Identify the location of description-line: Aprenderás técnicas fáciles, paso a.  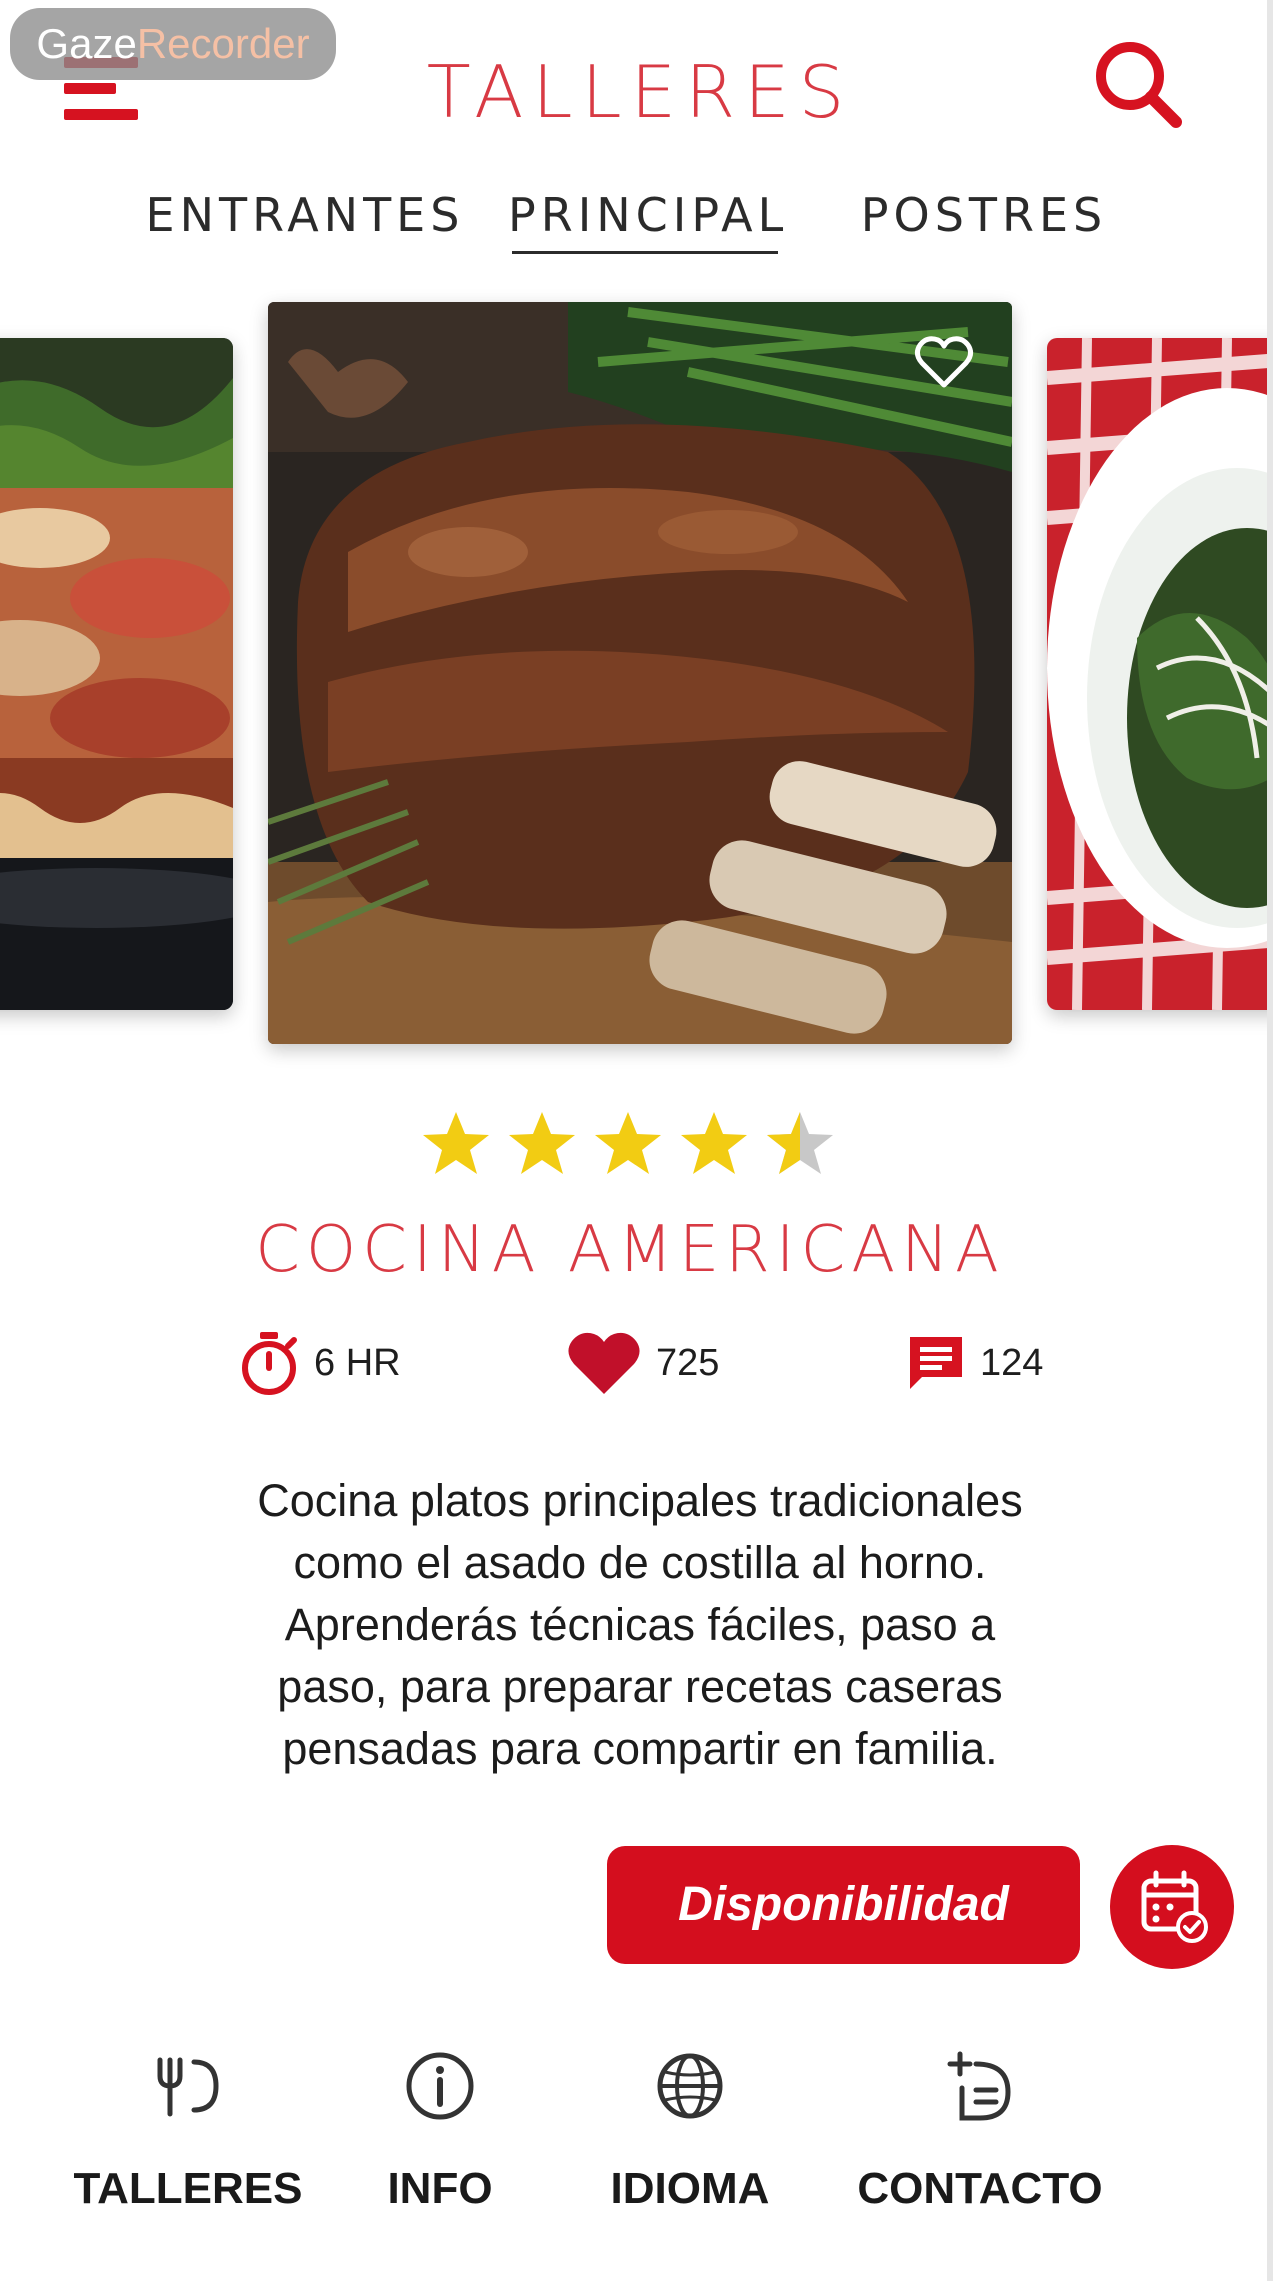
(640, 1624).